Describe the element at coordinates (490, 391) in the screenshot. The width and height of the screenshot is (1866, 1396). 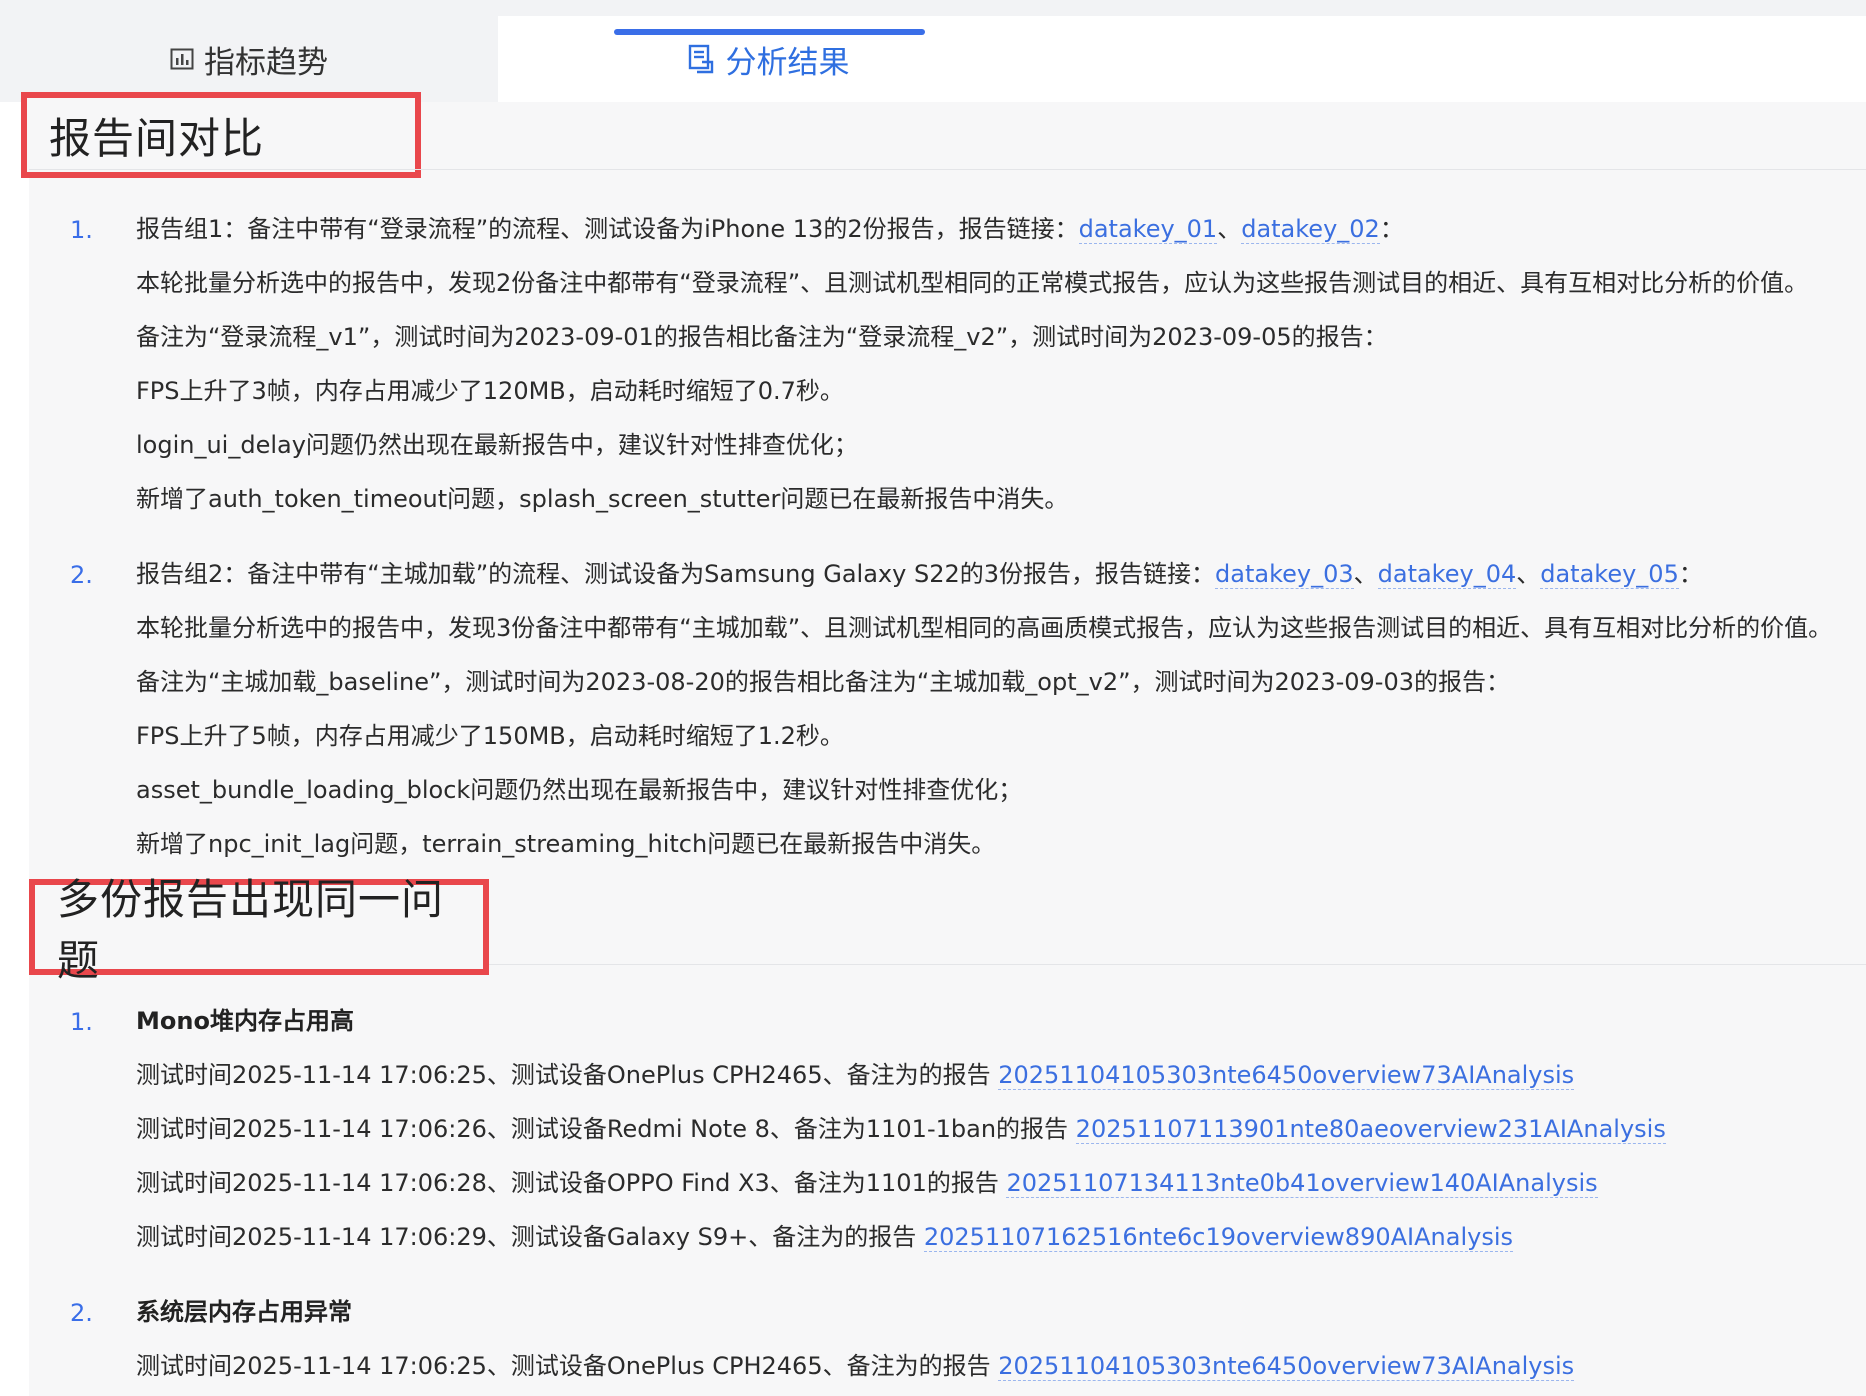
I see `group-line: FPS上升了3帧，内存占用减少了120MB，启动耗时缩短了0.7秒。` at that location.